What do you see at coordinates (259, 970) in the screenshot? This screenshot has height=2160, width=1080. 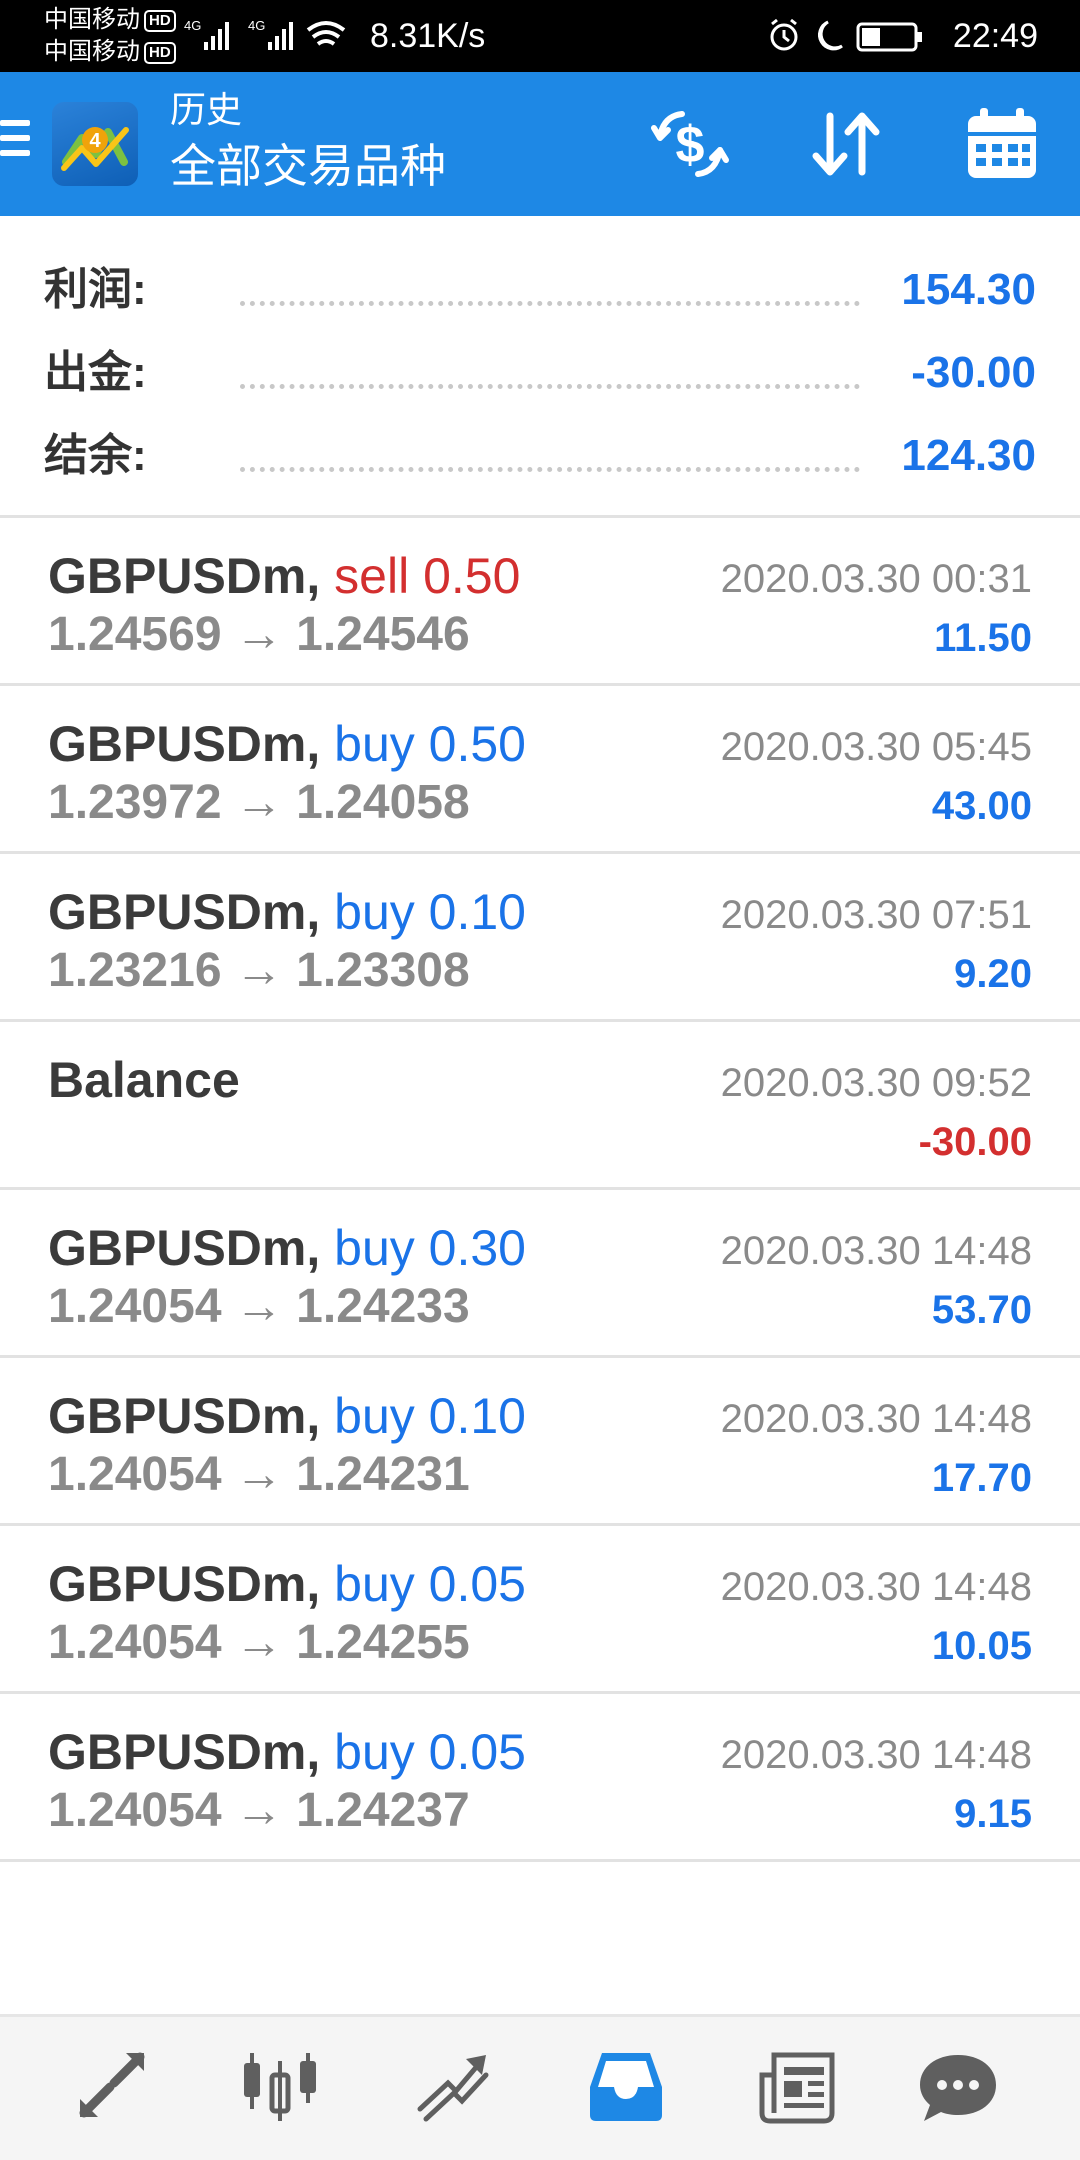 I see `deal-prices: 1.23216 → 1.23308` at bounding box center [259, 970].